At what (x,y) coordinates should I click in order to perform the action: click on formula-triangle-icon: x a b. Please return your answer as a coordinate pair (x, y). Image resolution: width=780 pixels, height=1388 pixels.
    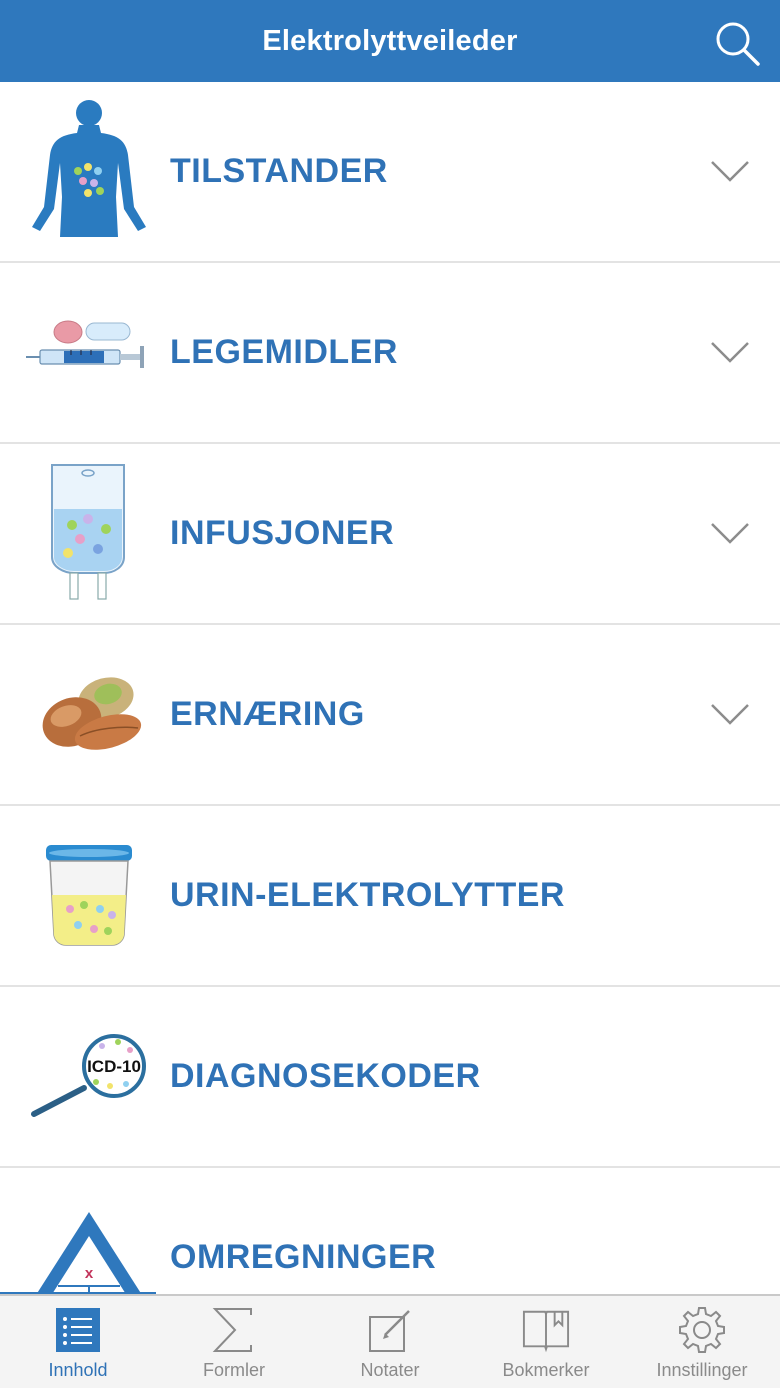
    Looking at the image, I should click on (89, 1231).